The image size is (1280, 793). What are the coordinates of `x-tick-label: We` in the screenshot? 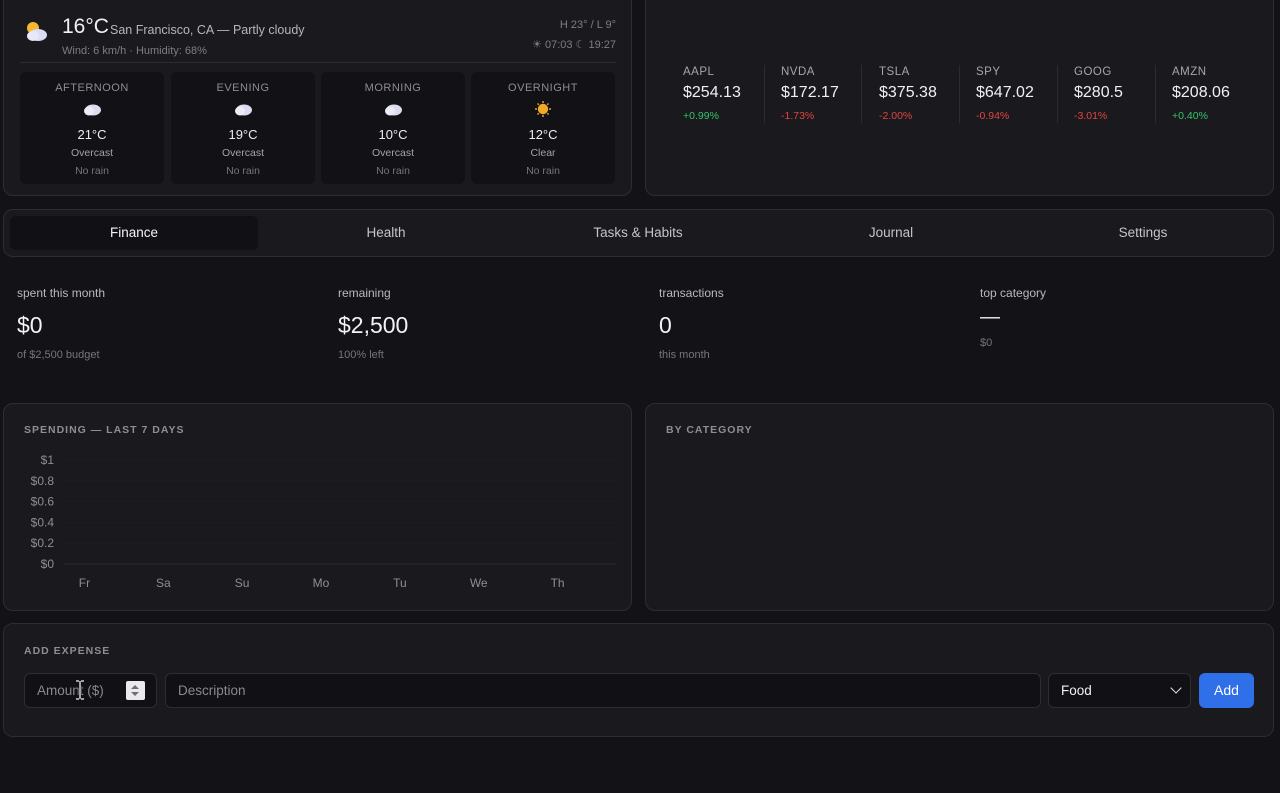 It's located at (479, 583).